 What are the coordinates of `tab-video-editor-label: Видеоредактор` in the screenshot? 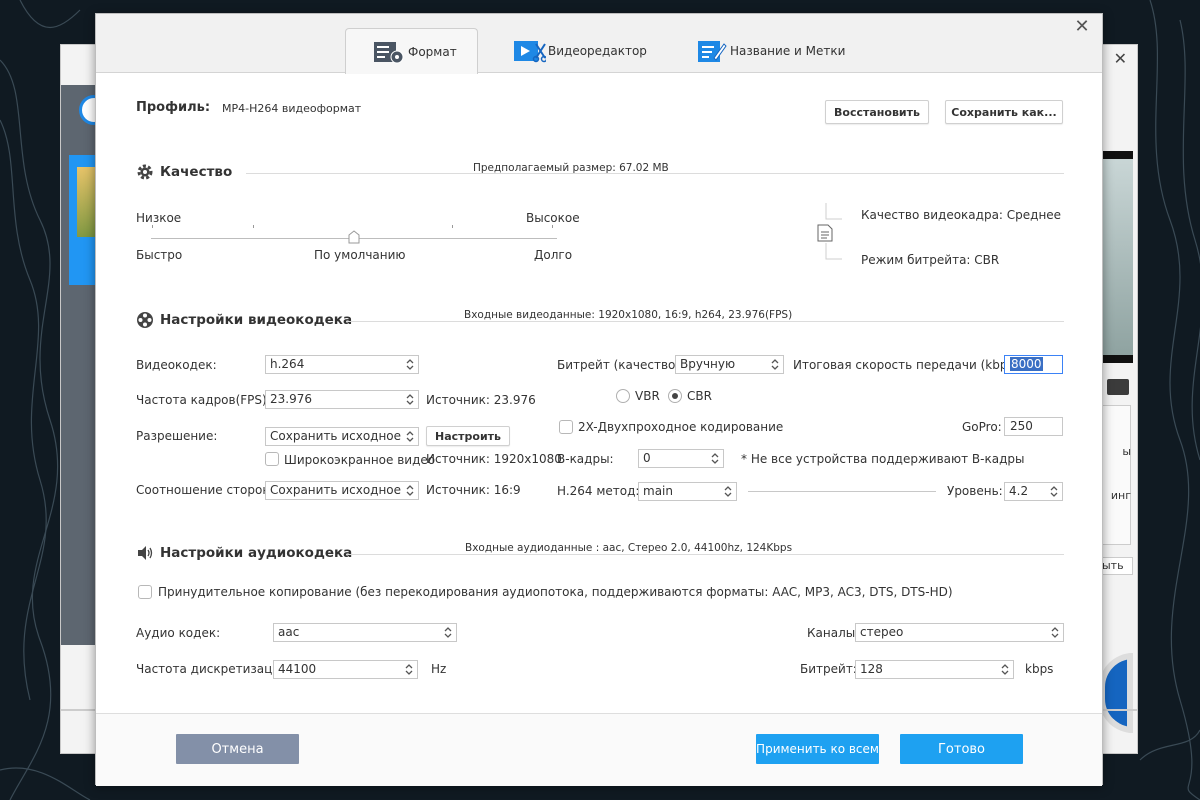 It's located at (597, 51).